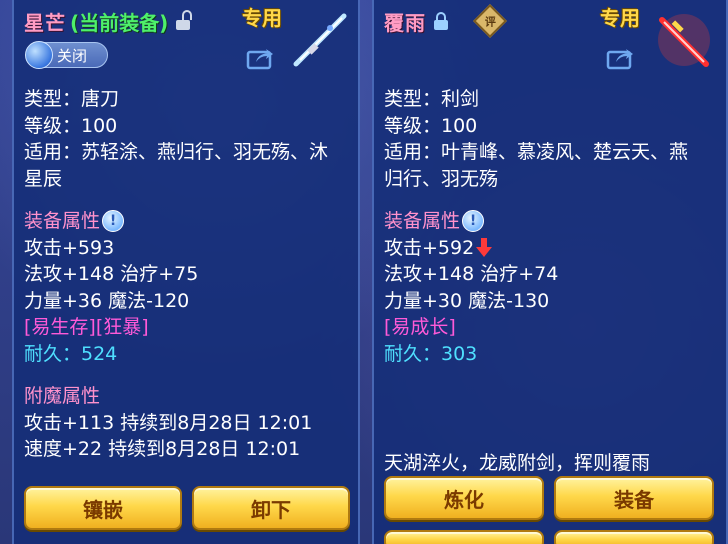 The image size is (728, 544). I want to click on stat-magic-heal: 法攻+148 治疗+74, so click(471, 274).